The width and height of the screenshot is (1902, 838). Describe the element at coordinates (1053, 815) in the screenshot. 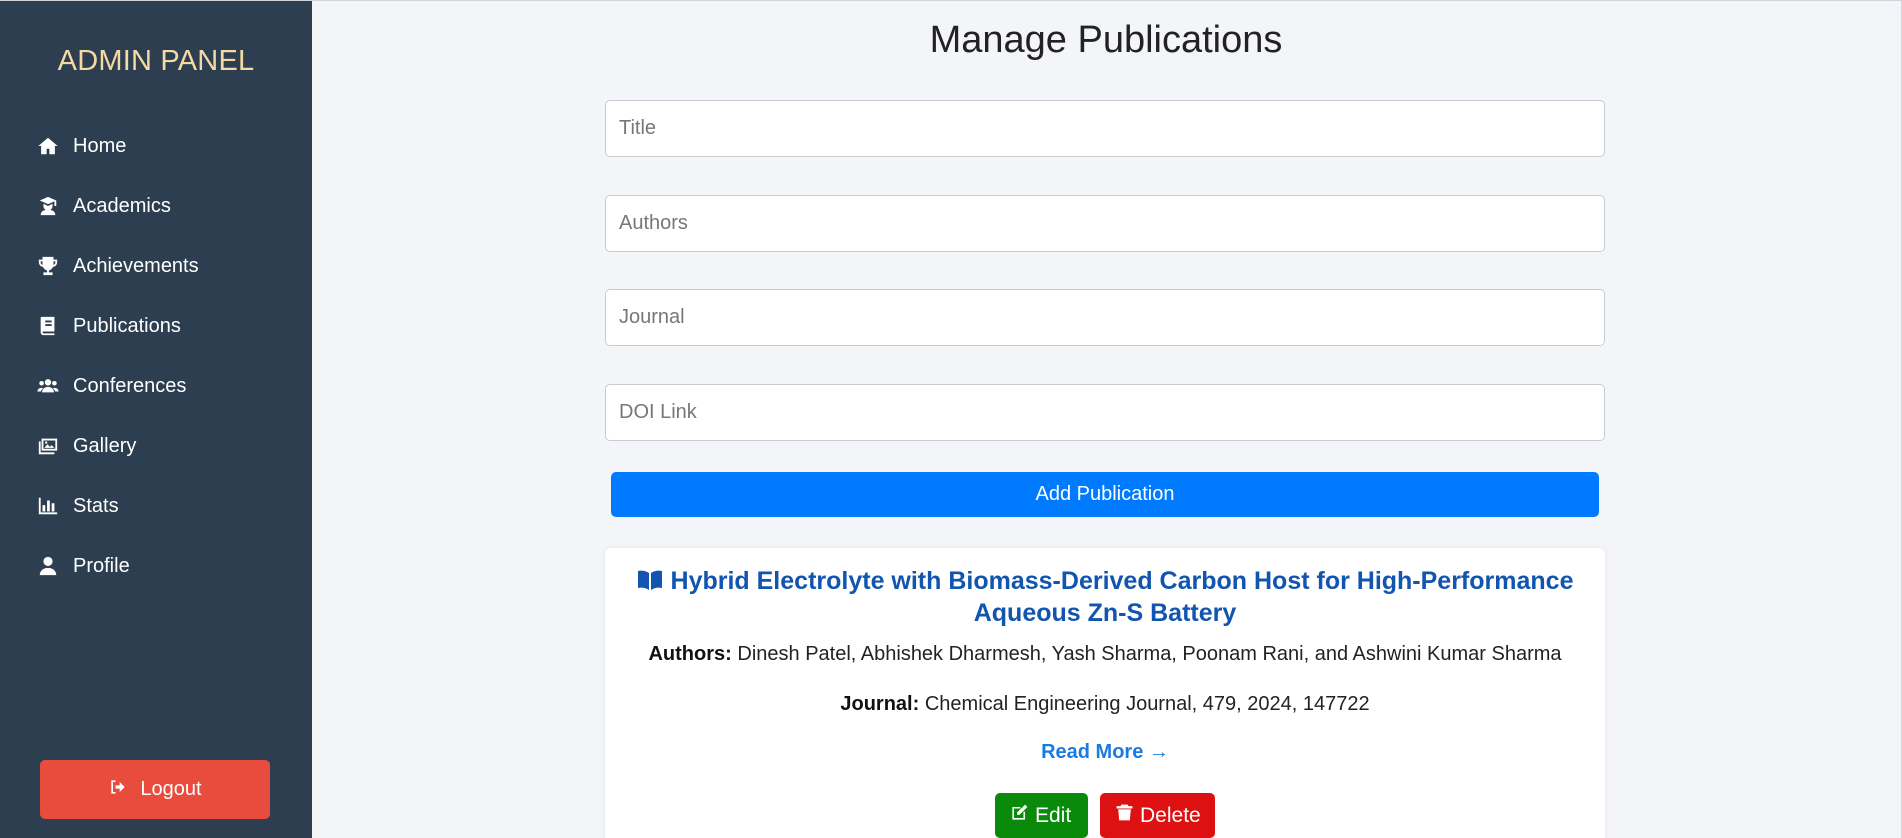

I see `edit-label: Edit` at that location.